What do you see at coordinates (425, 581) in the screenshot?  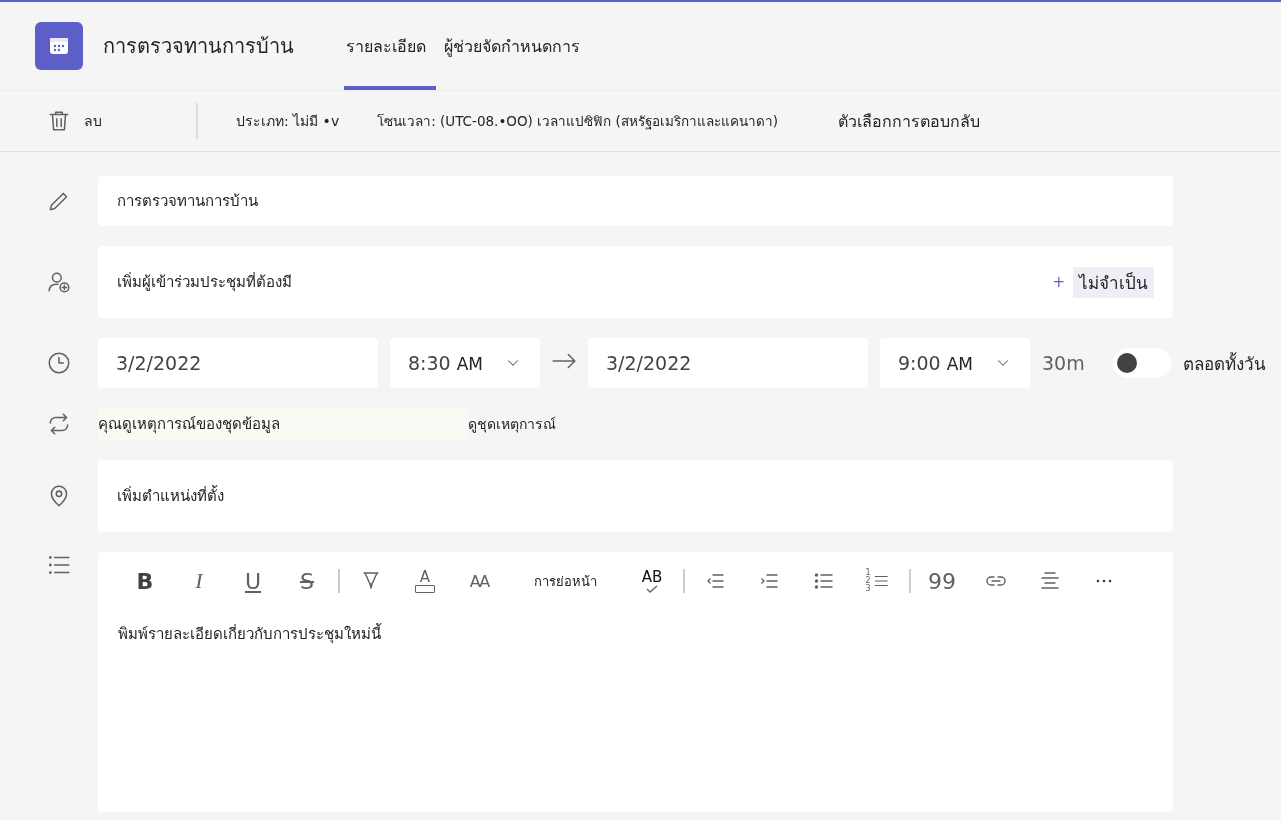 I see `font-color-button: A` at bounding box center [425, 581].